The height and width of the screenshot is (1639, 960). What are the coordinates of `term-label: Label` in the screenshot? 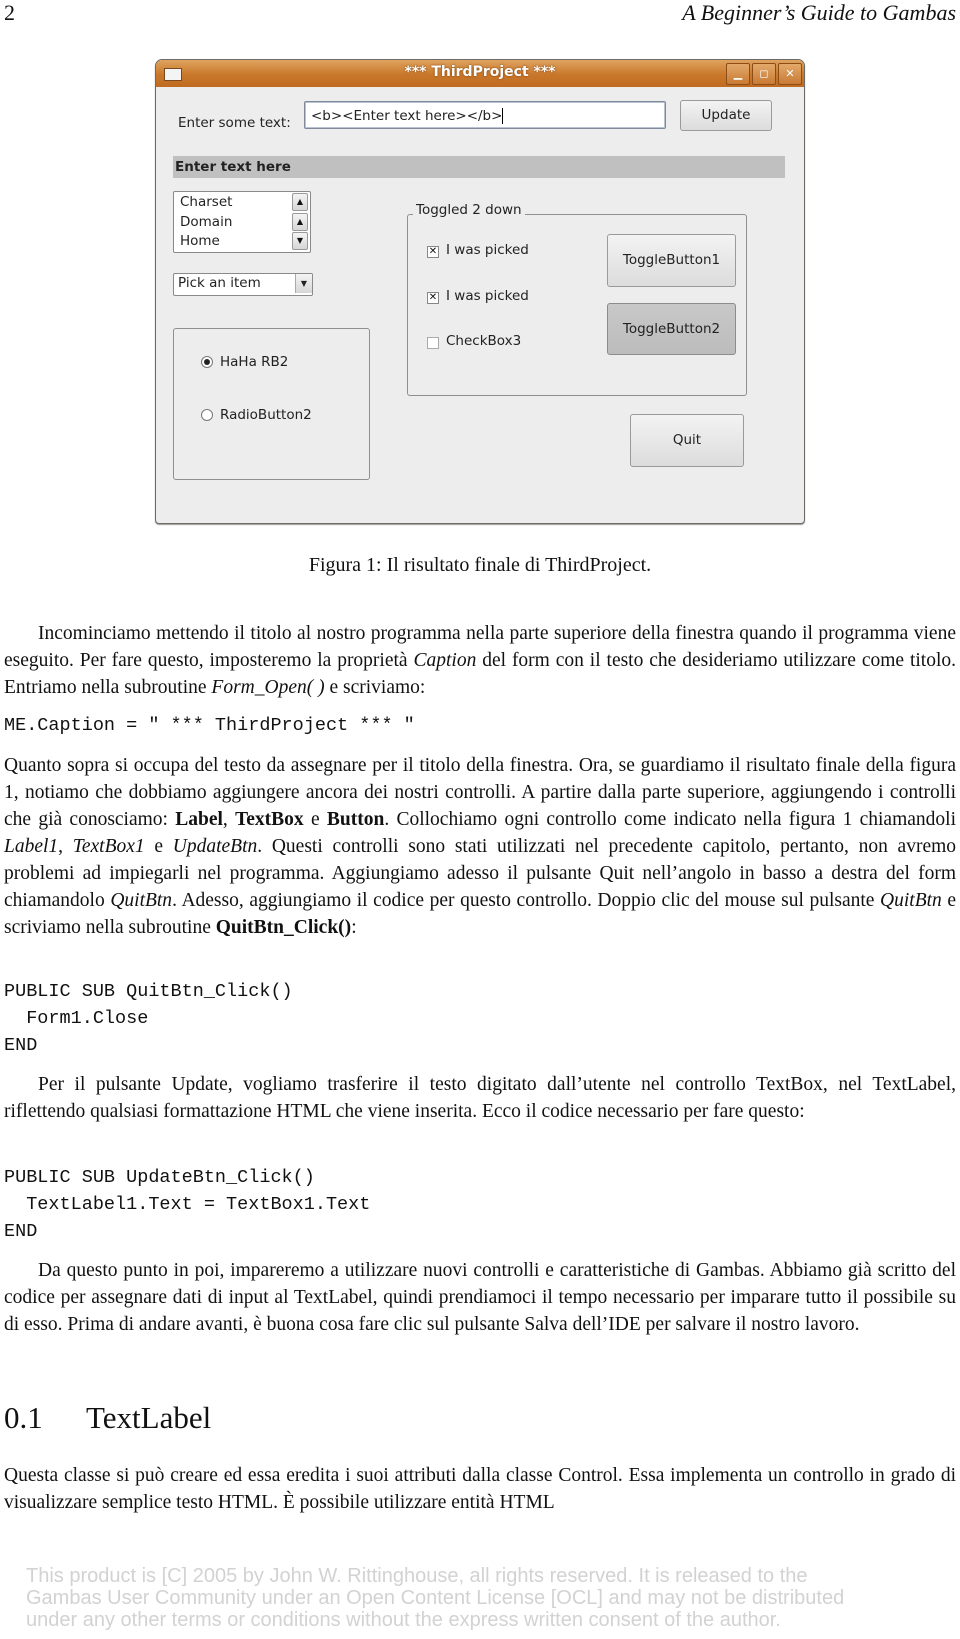 It's located at (199, 819).